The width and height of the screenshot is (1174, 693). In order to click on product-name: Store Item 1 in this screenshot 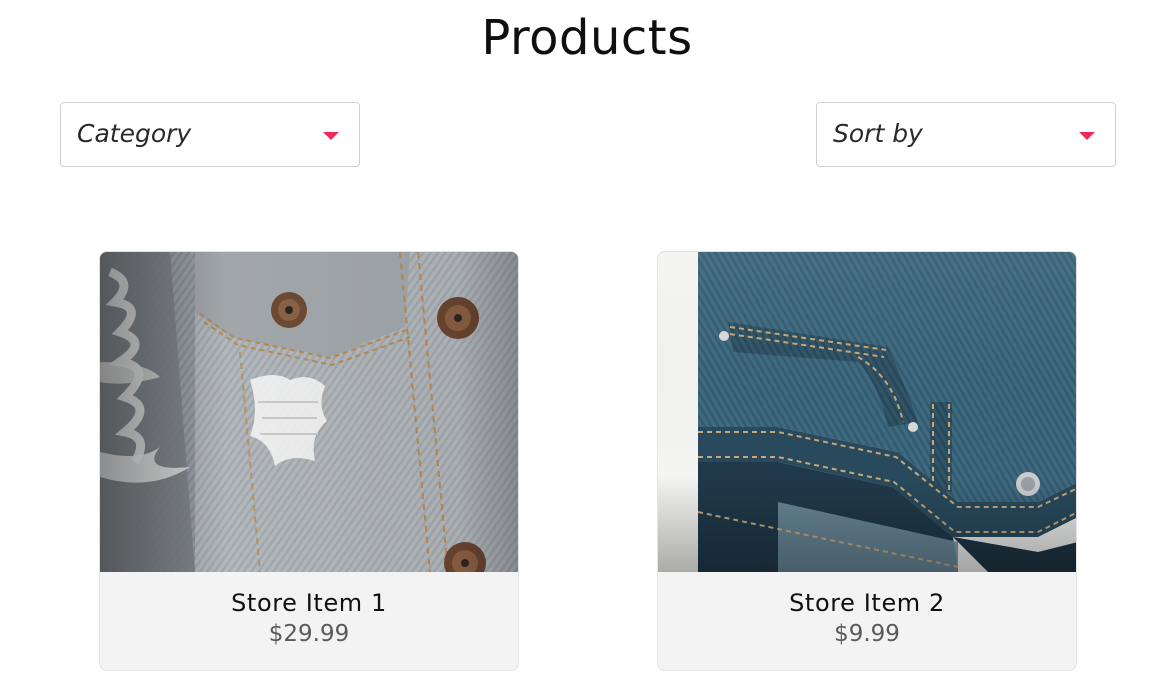, I will do `click(309, 603)`.